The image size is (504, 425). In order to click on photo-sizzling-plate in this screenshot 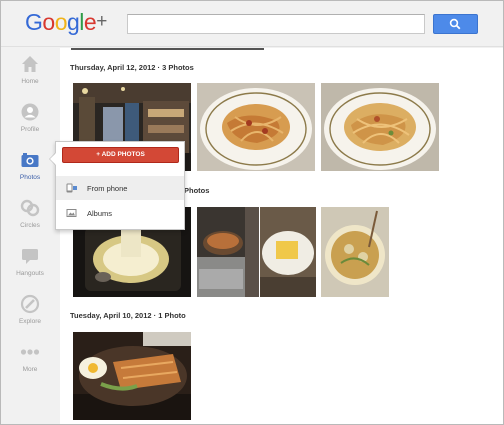, I will do `click(132, 376)`.